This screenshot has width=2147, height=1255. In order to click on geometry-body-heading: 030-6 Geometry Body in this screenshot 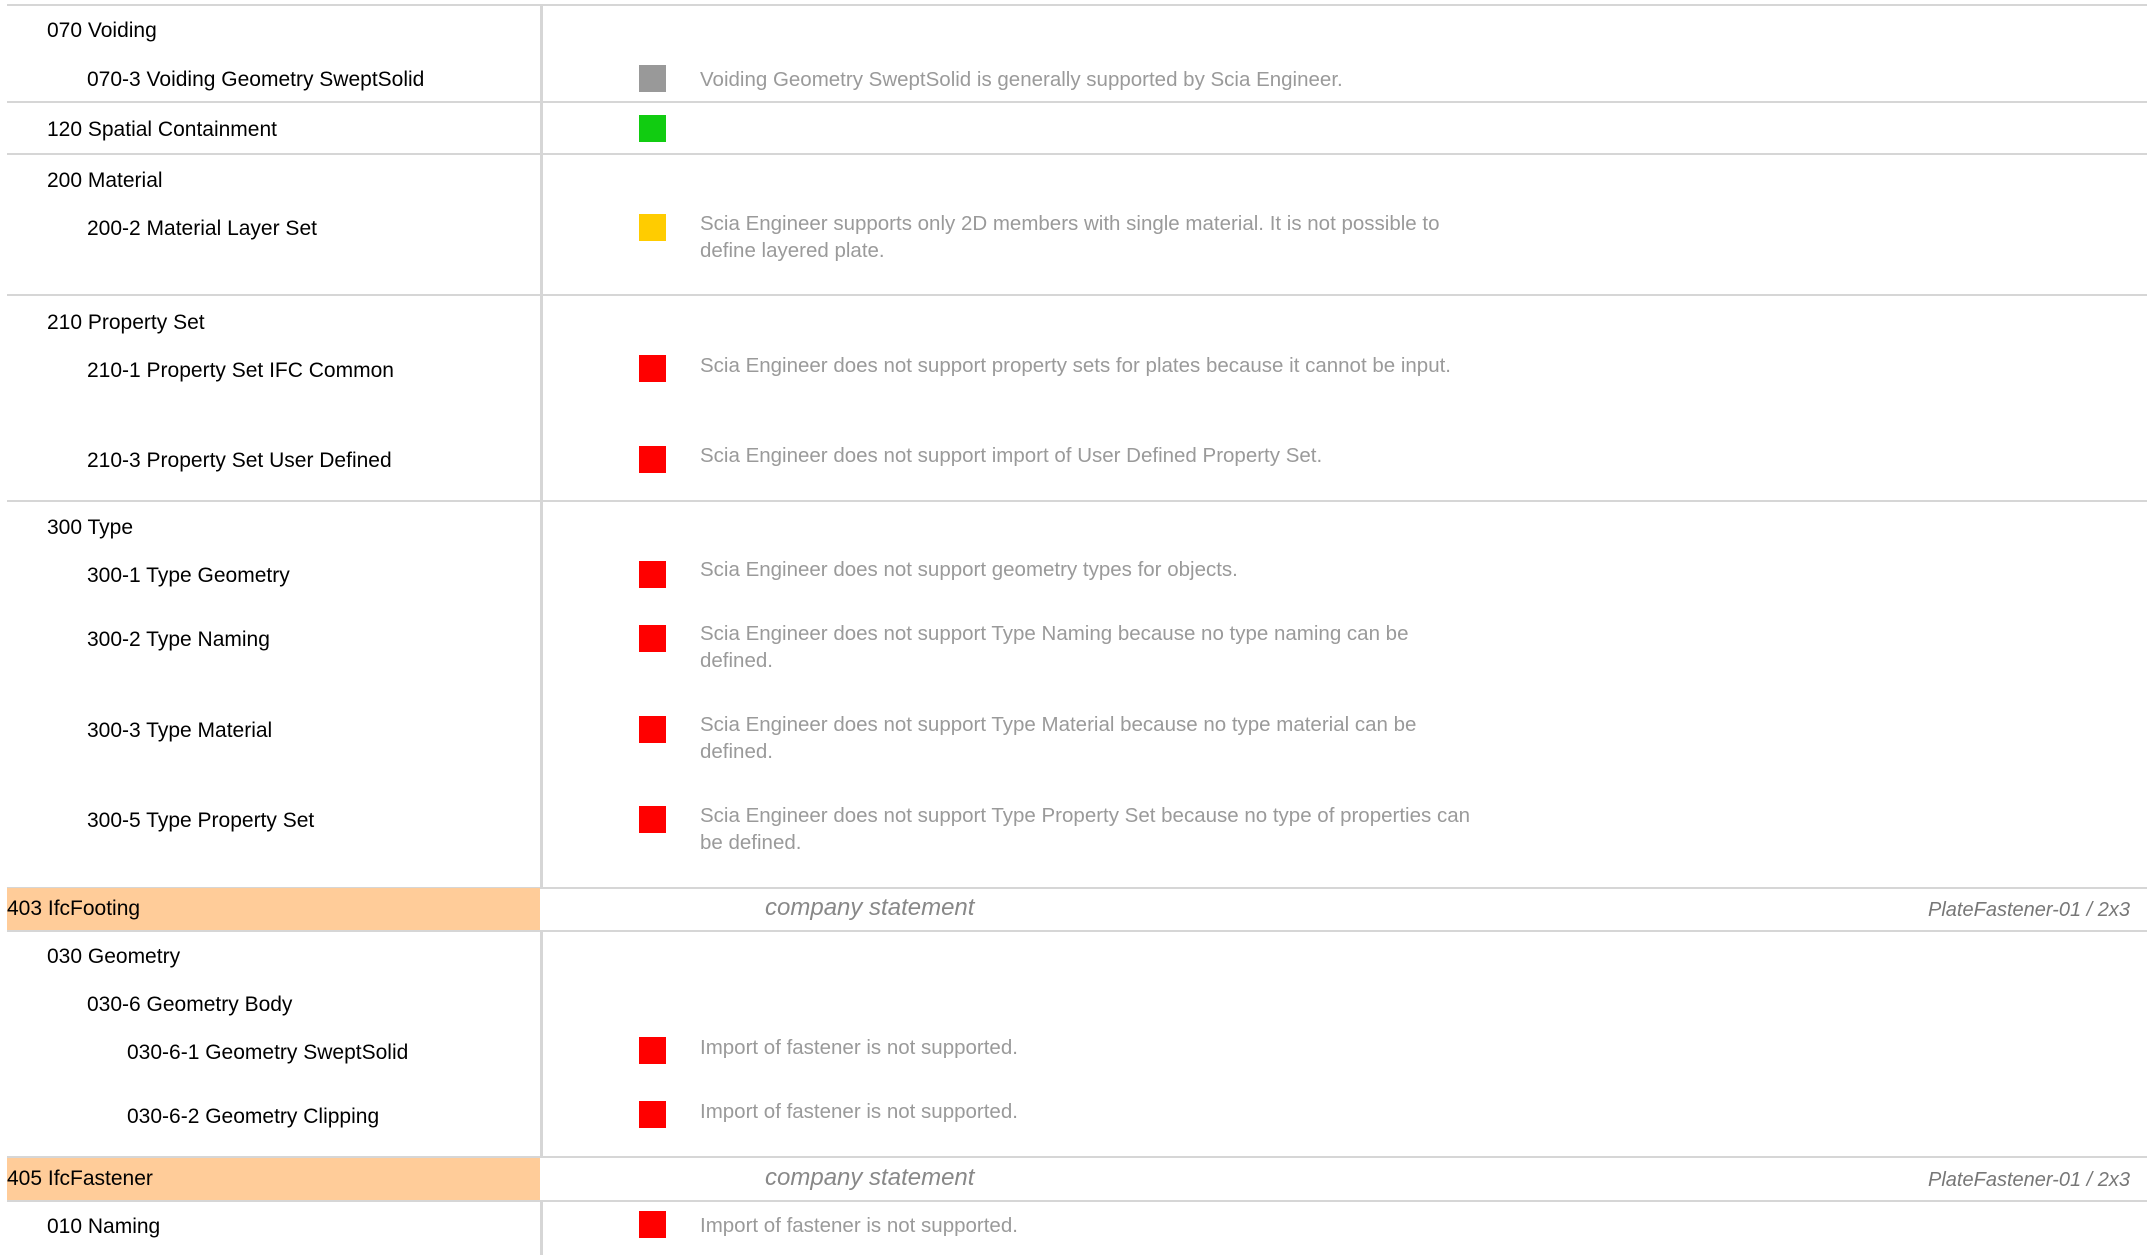, I will do `click(190, 1004)`.